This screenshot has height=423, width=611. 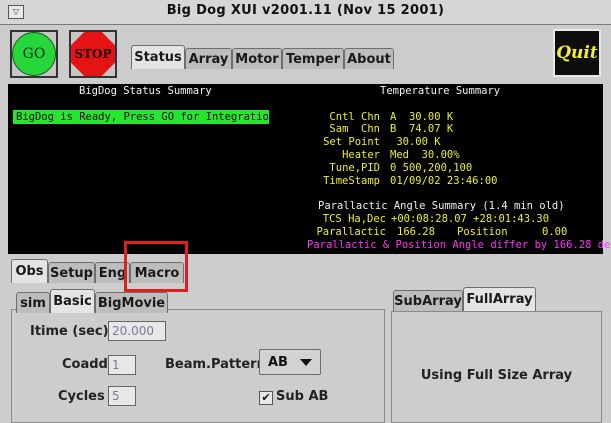 What do you see at coordinates (158, 57) in the screenshot?
I see `tab-status: Status` at bounding box center [158, 57].